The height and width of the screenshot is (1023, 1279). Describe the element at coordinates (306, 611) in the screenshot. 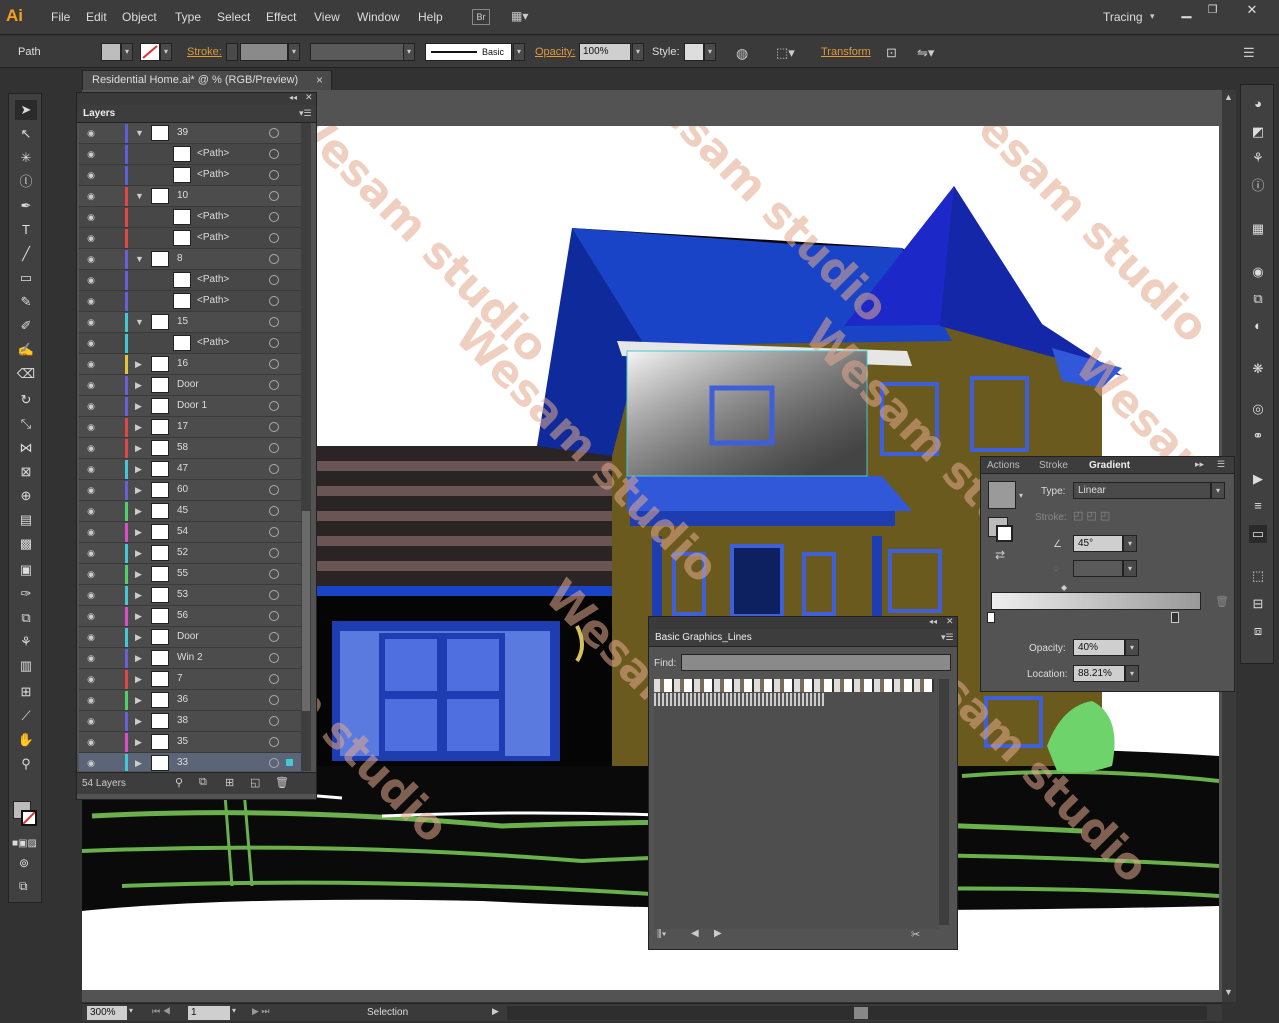

I see `layers-scroll-thumb` at that location.